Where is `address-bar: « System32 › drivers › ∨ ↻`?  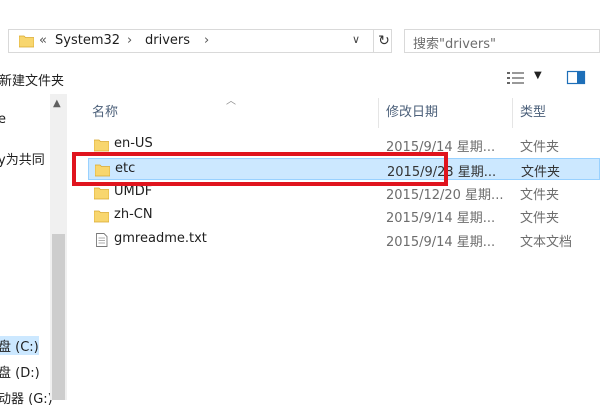 address-bar: « System32 › drivers › ∨ ↻ is located at coordinates (200, 41).